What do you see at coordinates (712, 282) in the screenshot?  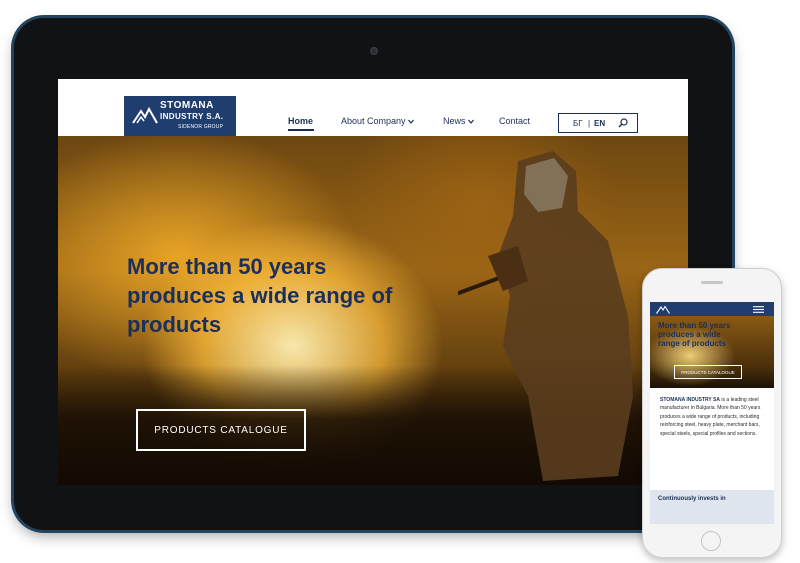 I see `phone-speaker` at bounding box center [712, 282].